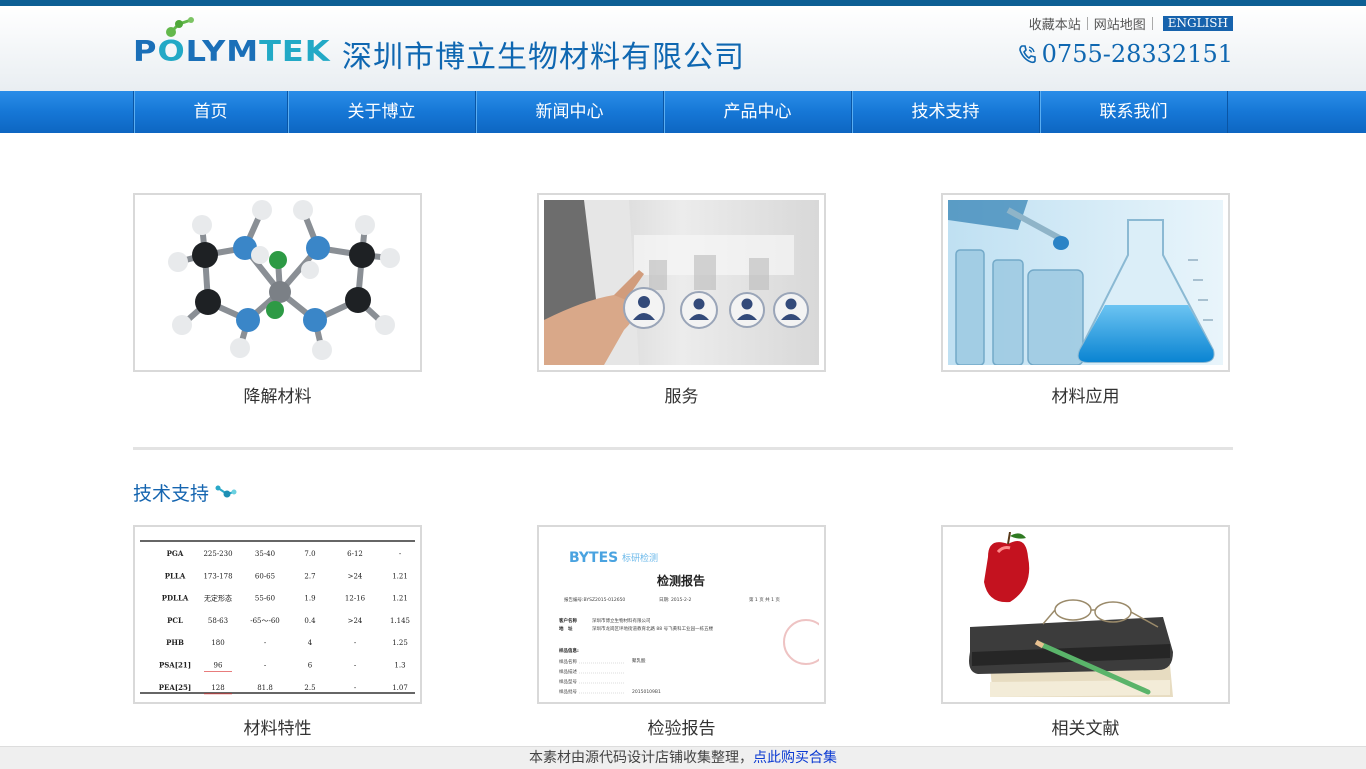 Image resolution: width=1366 pixels, height=769 pixels. Describe the element at coordinates (265, 621) in the screenshot. I see `table-cell: -65～-60` at that location.